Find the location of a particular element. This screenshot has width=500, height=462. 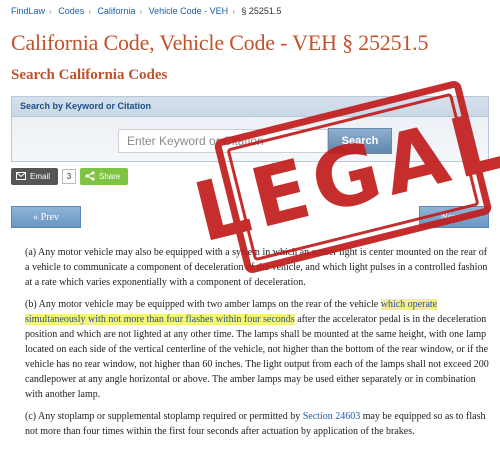

share-label: Share is located at coordinates (110, 176).